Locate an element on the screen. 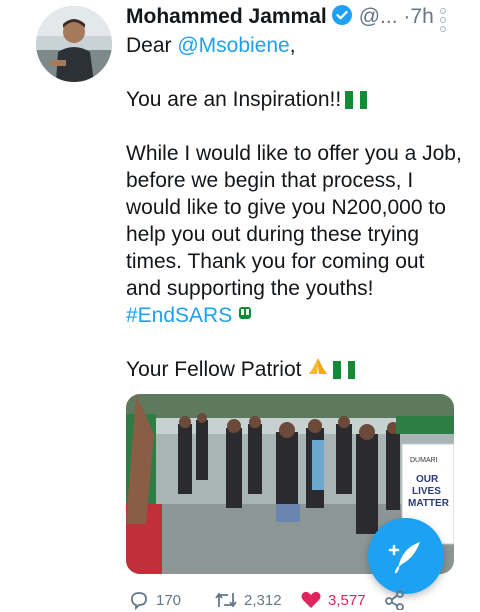 The height and width of the screenshot is (612, 480). hashtag-line: #EndSARS is located at coordinates (296, 315).